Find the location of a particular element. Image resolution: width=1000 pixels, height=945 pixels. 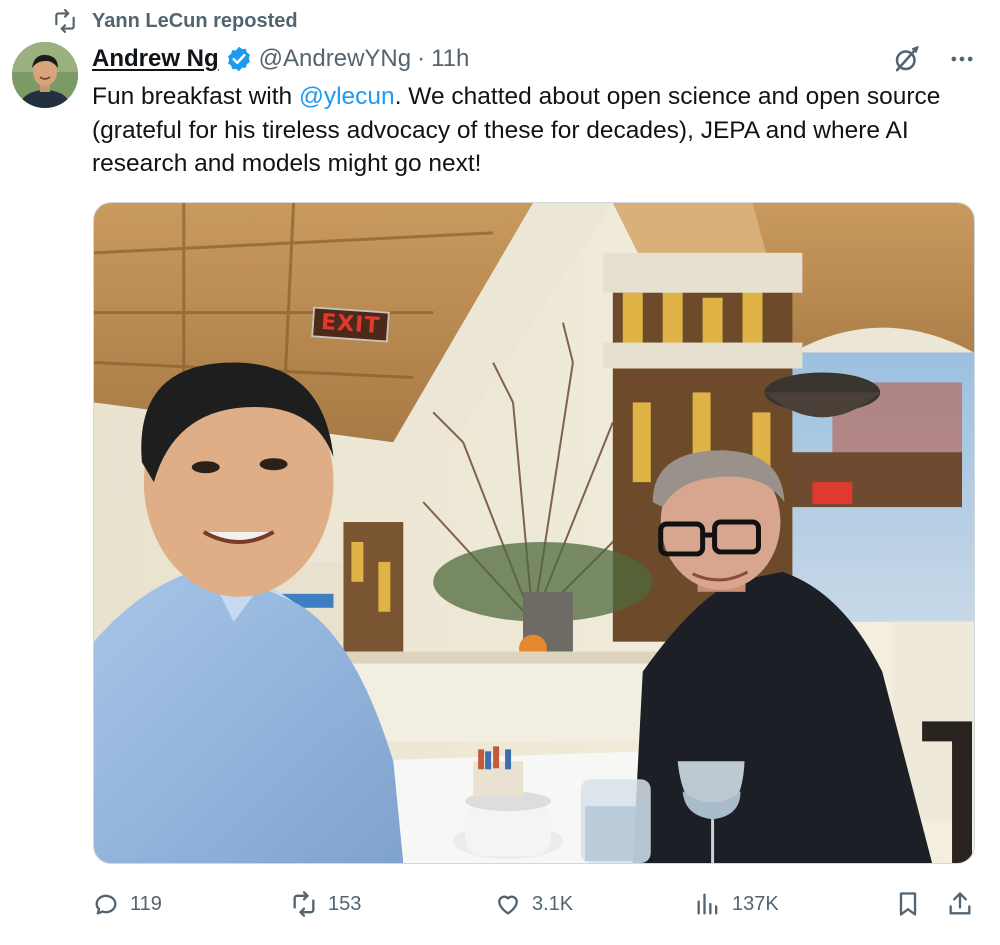

tweet-timestamp: 11h is located at coordinates (450, 59).